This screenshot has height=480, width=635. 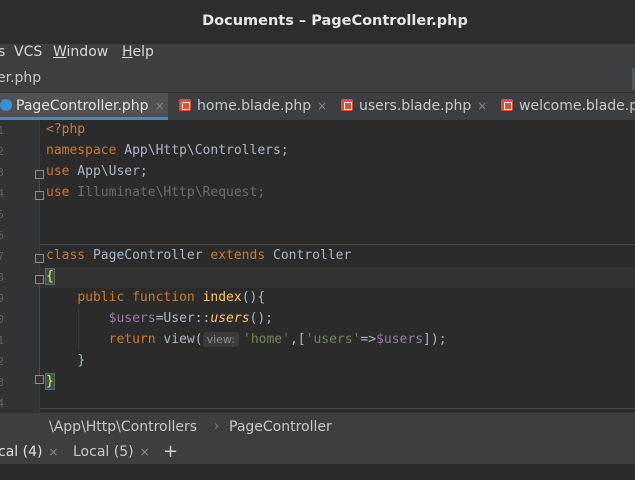 I want to click on tab-home-blade: home.blade.php ×, so click(x=253, y=106).